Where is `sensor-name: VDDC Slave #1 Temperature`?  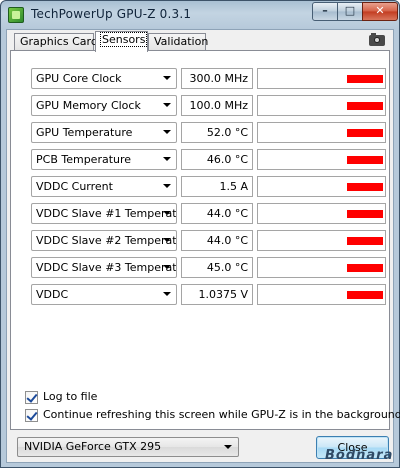
sensor-name: VDDC Slave #1 Temperature is located at coordinates (106, 213).